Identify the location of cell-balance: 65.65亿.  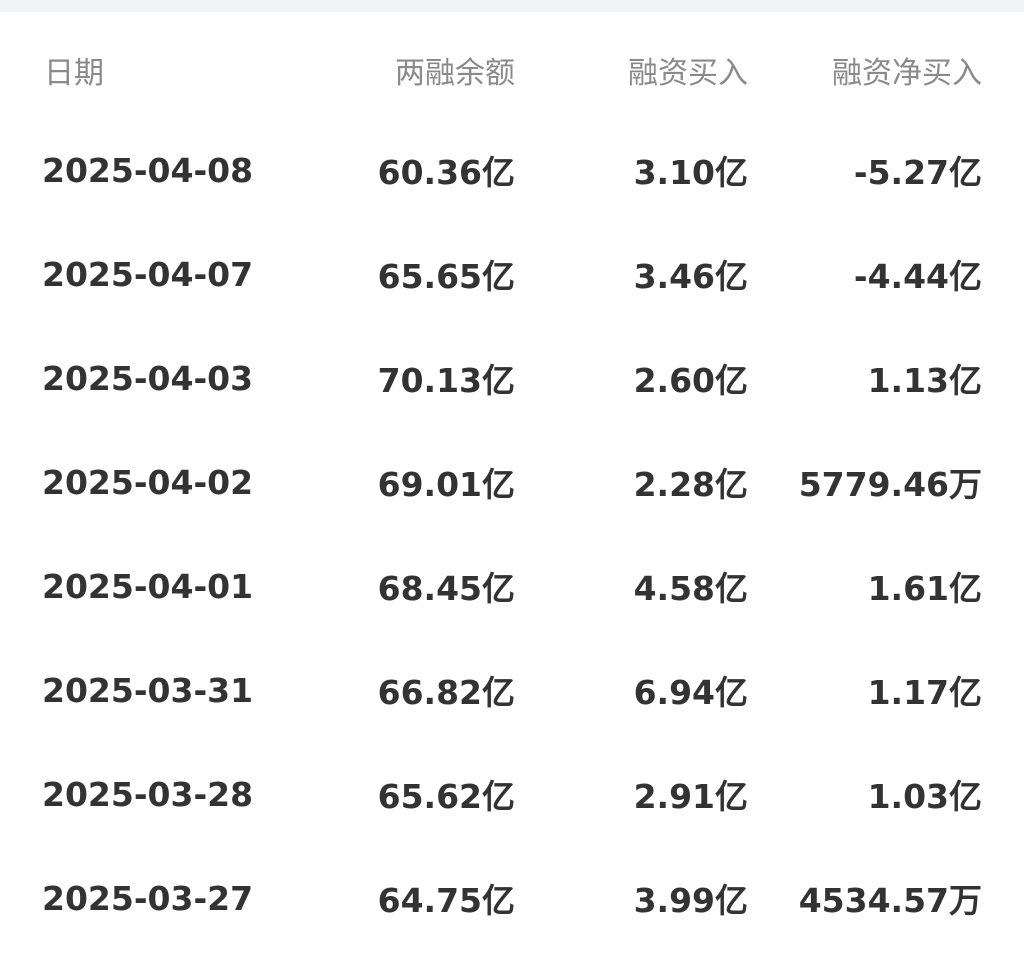
(446, 276).